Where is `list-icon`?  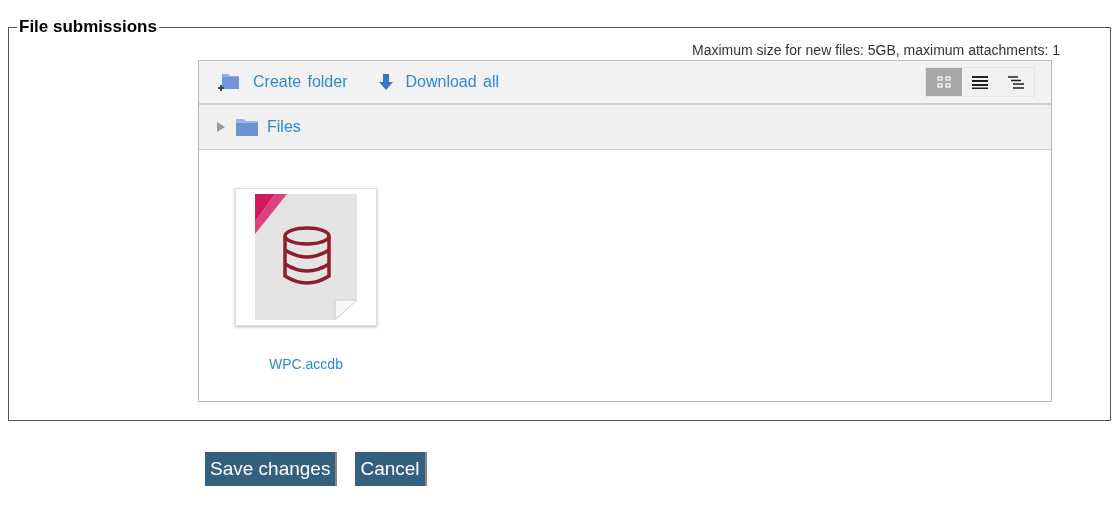
list-icon is located at coordinates (980, 82).